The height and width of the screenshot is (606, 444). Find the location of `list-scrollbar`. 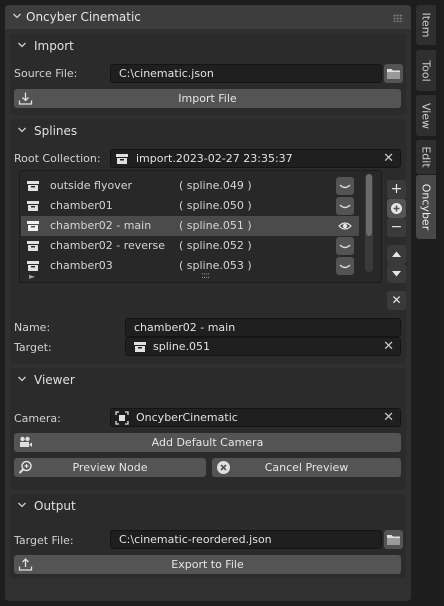

list-scrollbar is located at coordinates (369, 223).